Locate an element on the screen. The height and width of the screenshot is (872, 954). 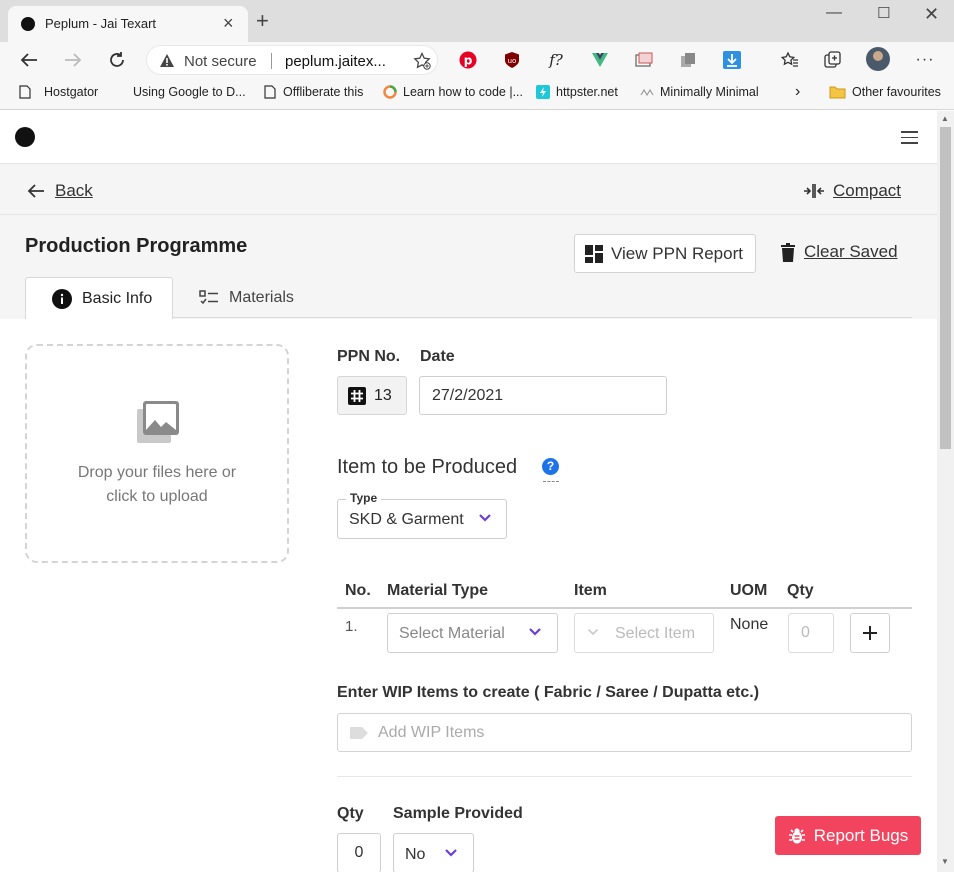
svg-text: uo is located at coordinates (512, 61).